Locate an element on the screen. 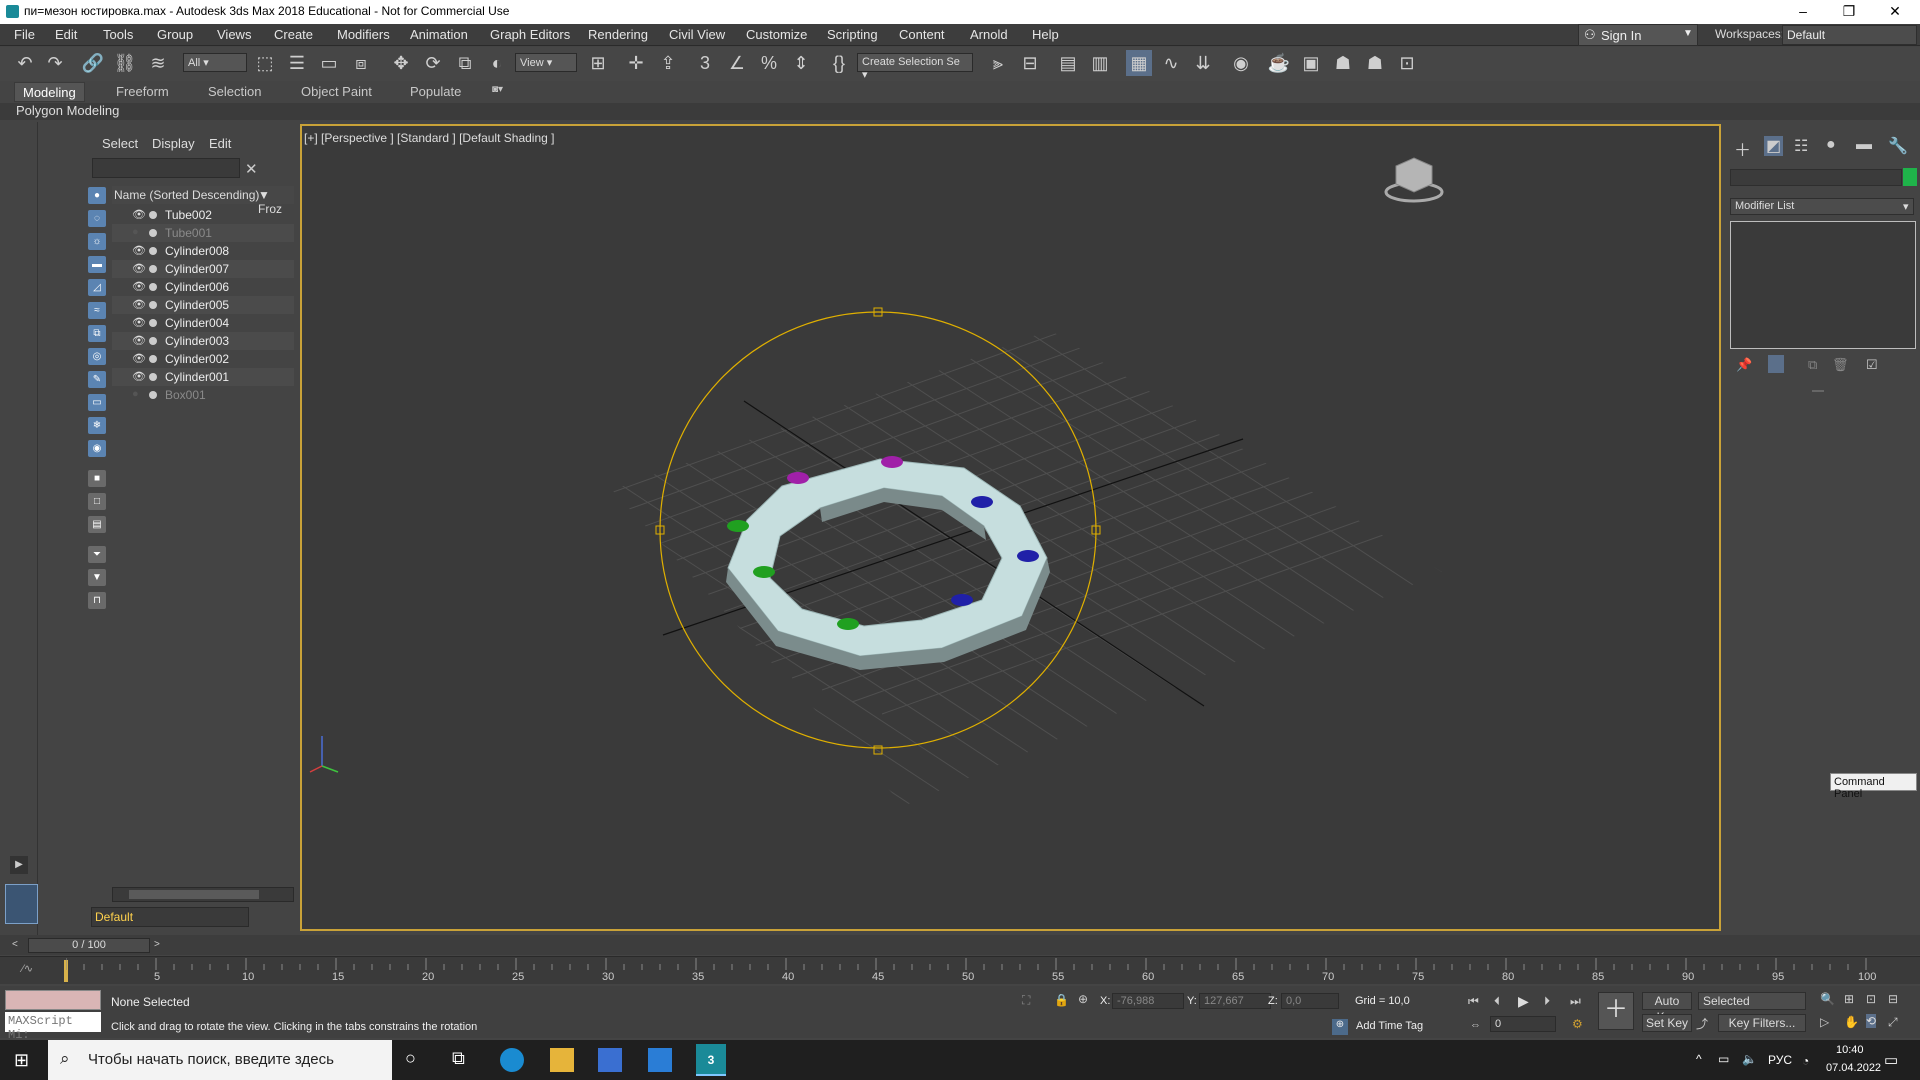  viewcube-icon is located at coordinates (1414, 180).